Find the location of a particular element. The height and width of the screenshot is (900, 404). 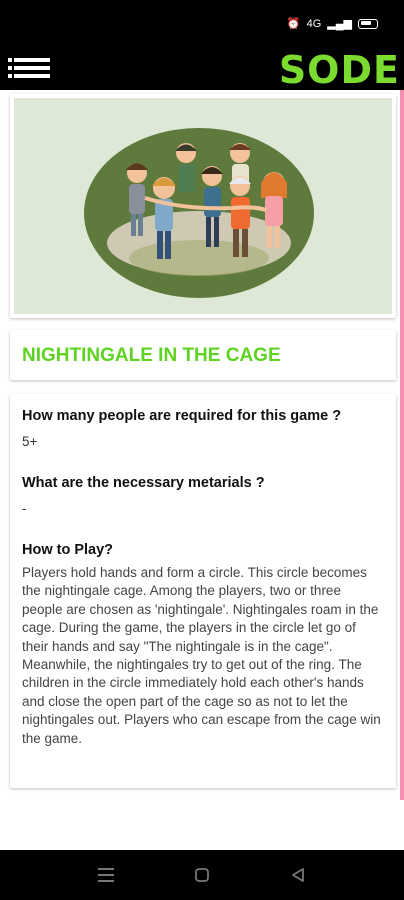

signal-icon: ▂▄▆ is located at coordinates (339, 24).